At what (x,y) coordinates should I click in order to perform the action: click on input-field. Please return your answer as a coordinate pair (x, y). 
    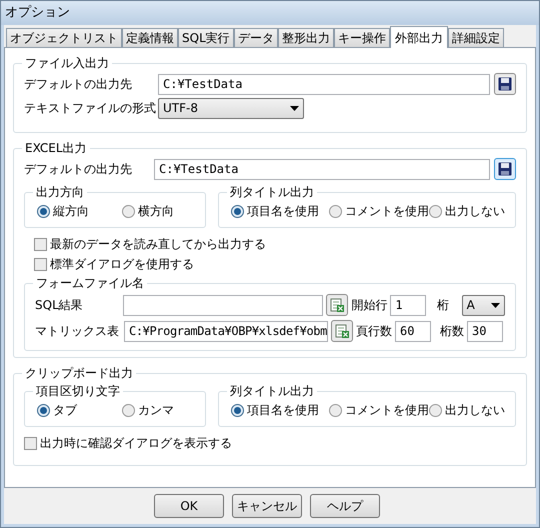
    Looking at the image, I should click on (223, 305).